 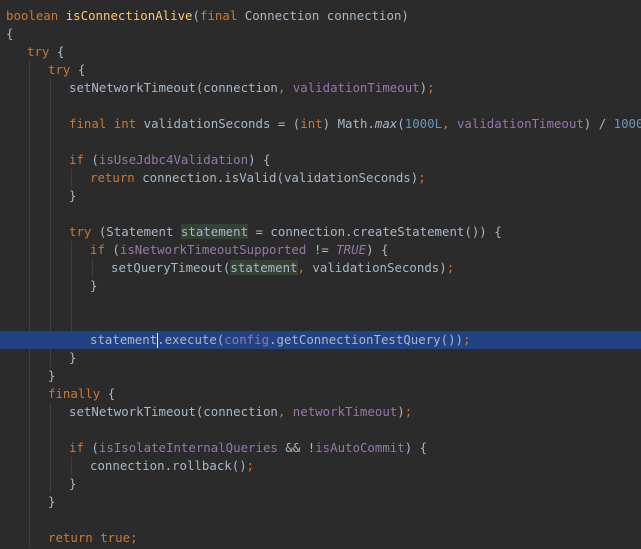 I want to click on code-token: finally, so click(x=78, y=393).